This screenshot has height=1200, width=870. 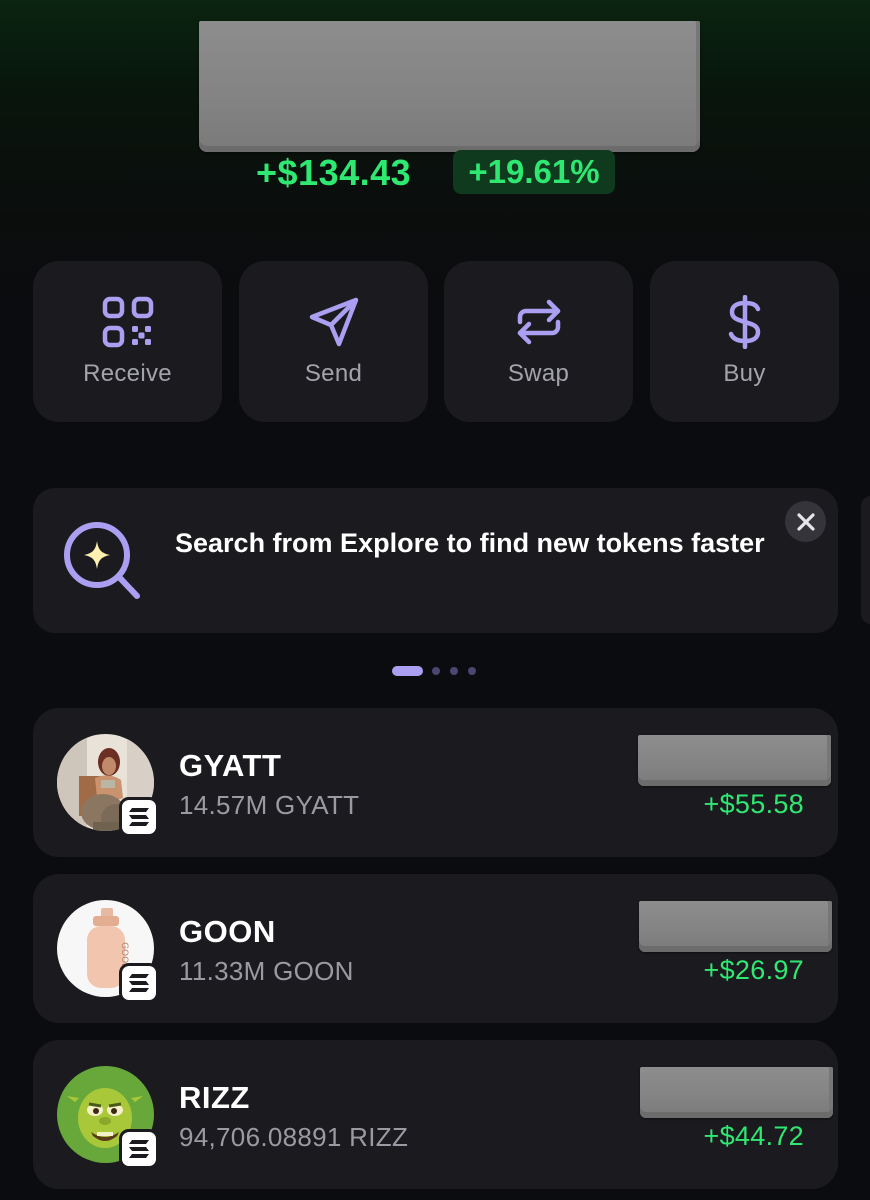 I want to click on send-label: Send, so click(x=333, y=373).